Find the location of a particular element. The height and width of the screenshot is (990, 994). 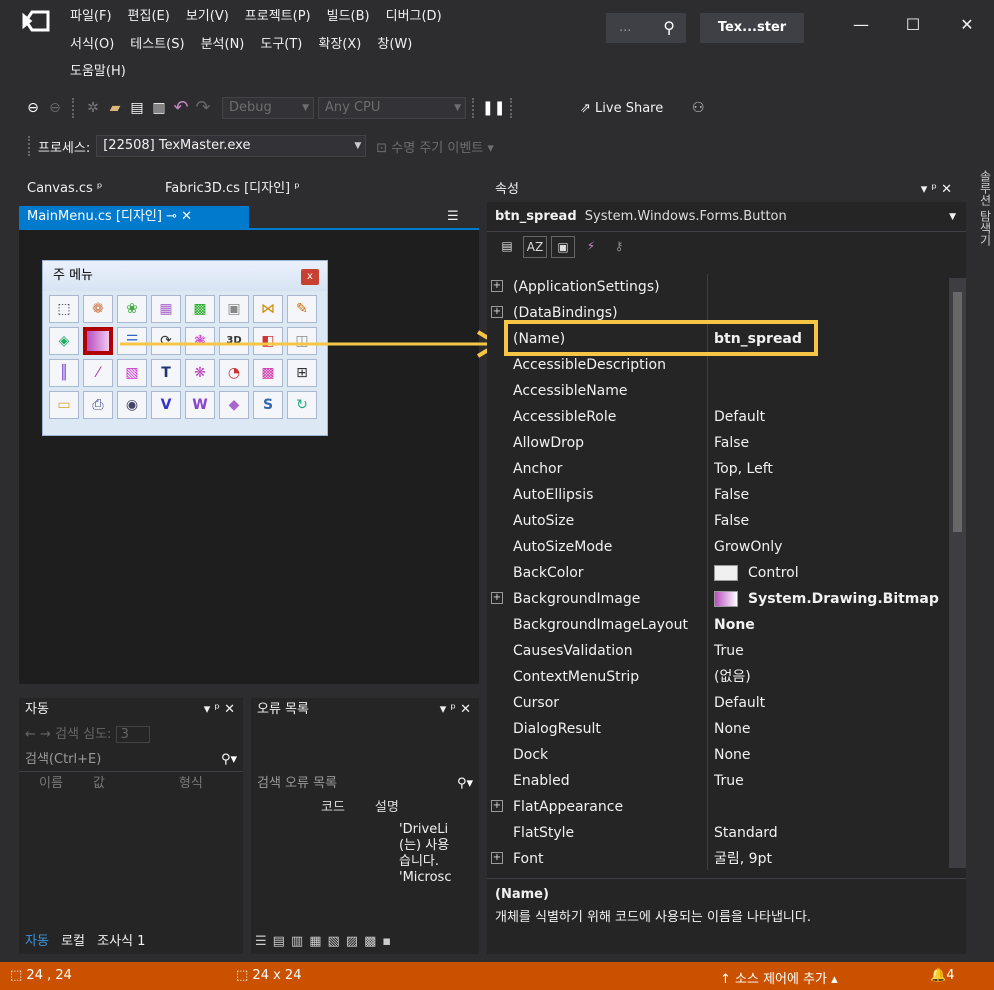

shape-tool-button: ◔ is located at coordinates (234, 373).